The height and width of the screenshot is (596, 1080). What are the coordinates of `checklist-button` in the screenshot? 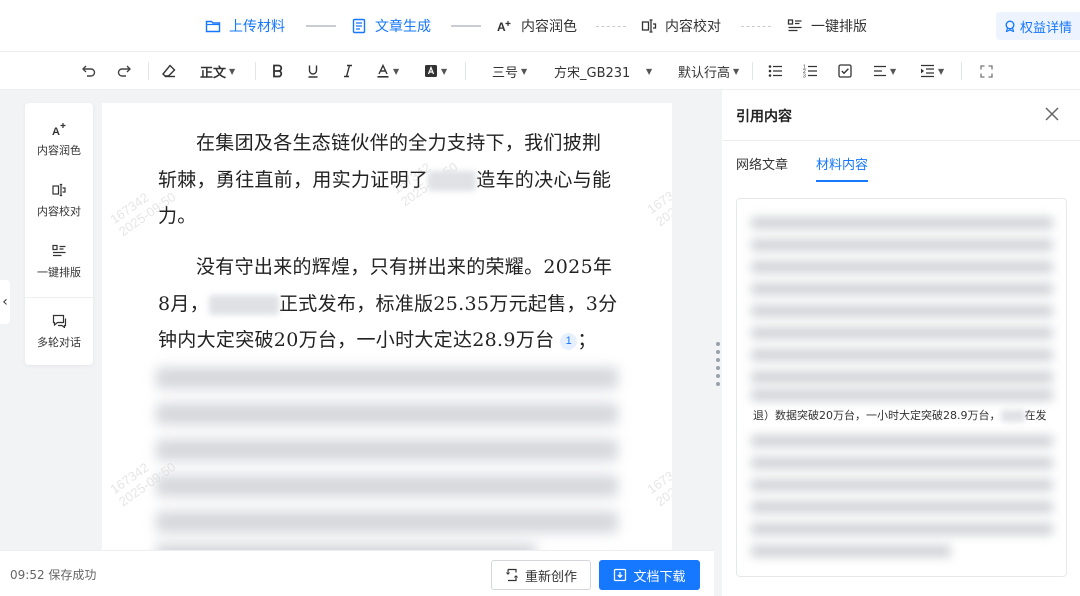 It's located at (845, 71).